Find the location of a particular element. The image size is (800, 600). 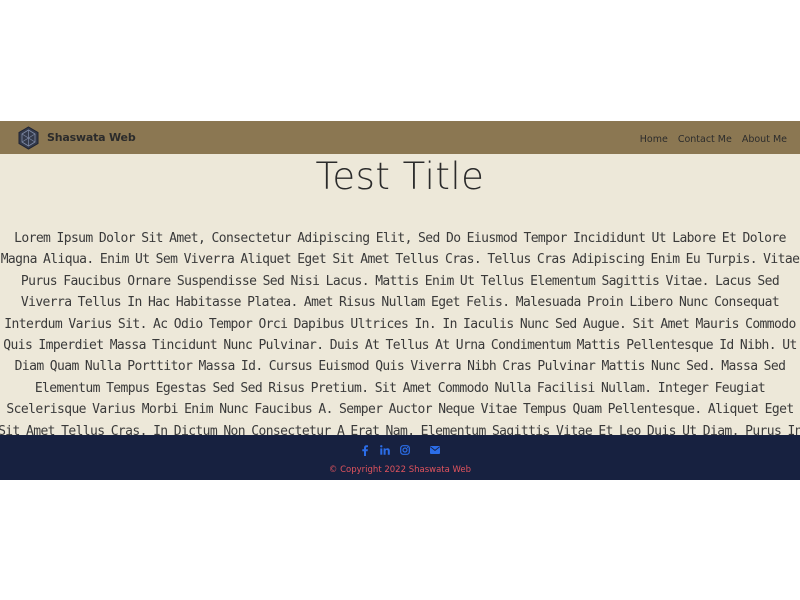

footer: © Copyright 2022 Shaswata Web is located at coordinates (400, 457).